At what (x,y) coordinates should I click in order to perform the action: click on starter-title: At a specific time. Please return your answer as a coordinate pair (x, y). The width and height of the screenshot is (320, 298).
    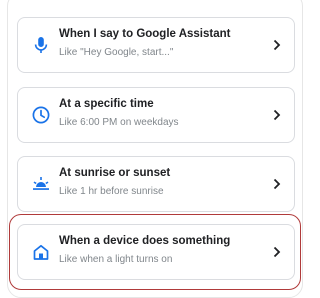
    Looking at the image, I should click on (106, 104).